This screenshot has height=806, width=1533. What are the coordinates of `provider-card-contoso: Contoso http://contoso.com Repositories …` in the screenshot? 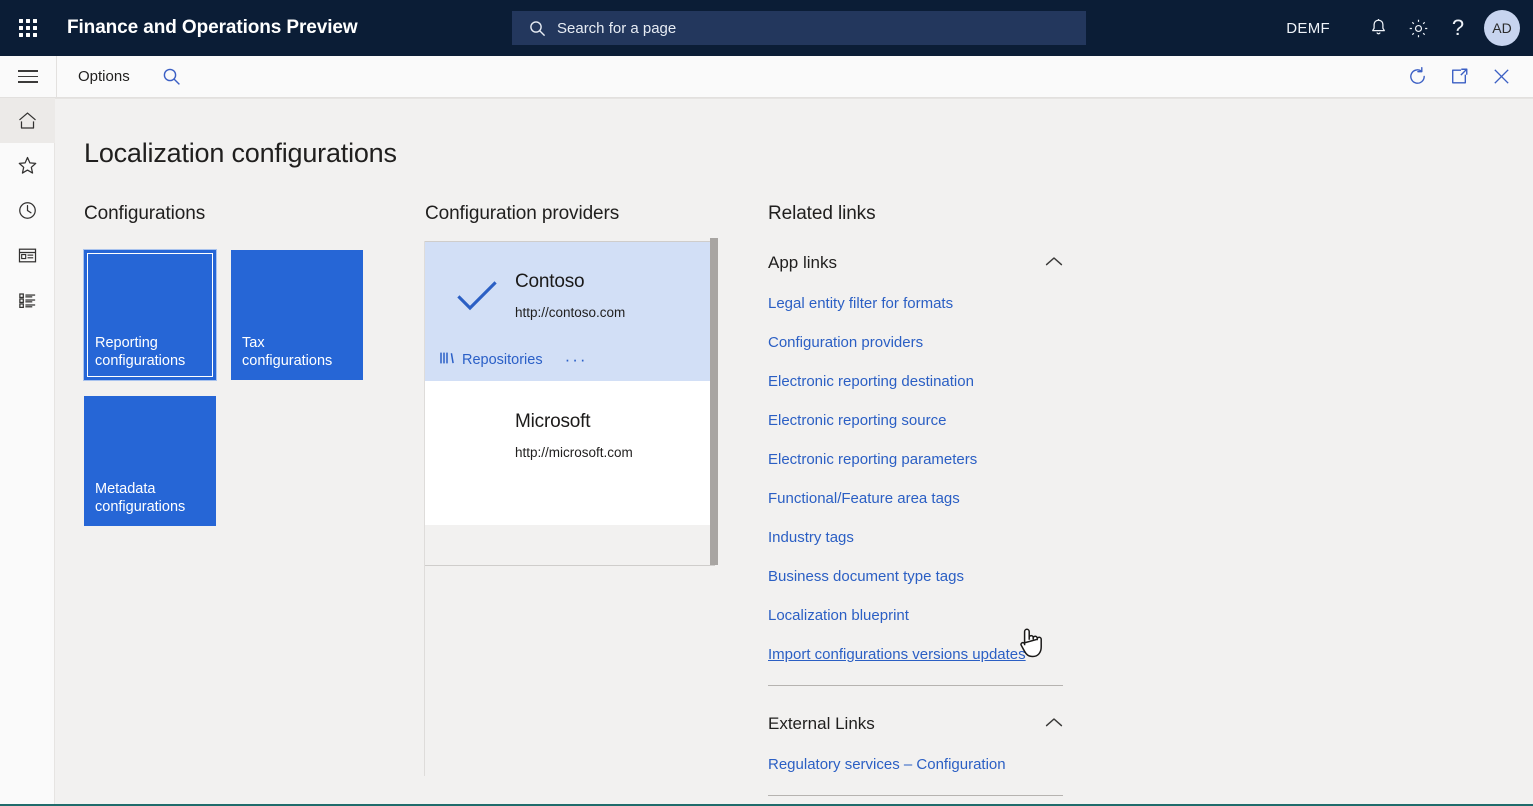 It's located at (570, 312).